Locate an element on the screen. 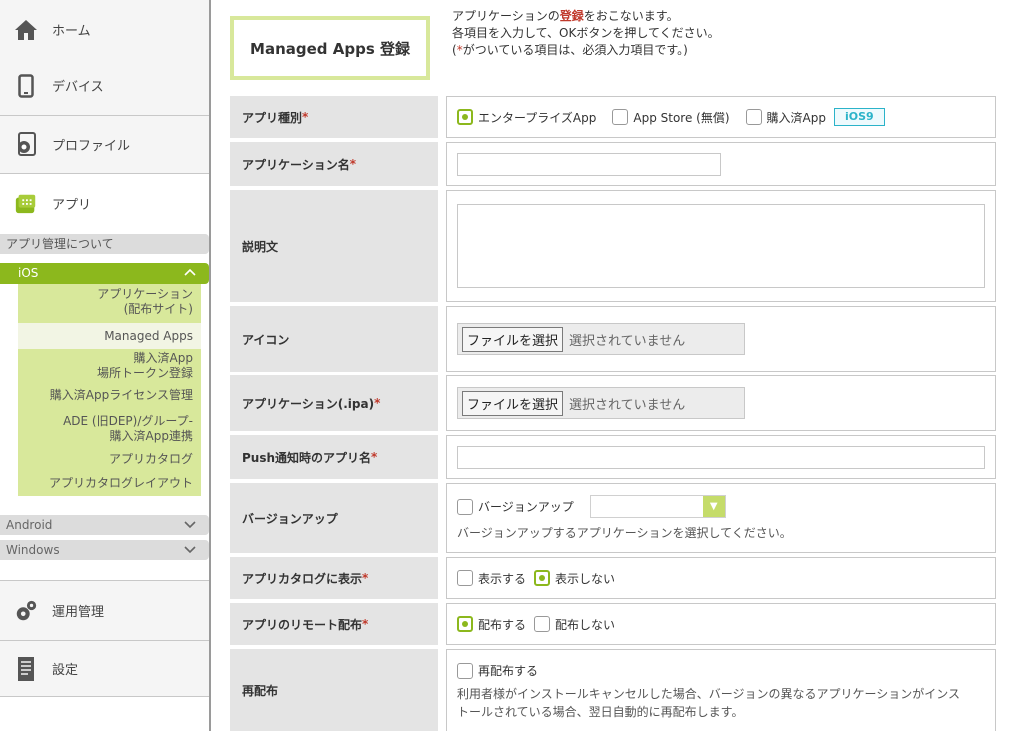 This screenshot has height=731, width=1024. push-name-cell is located at coordinates (721, 457).